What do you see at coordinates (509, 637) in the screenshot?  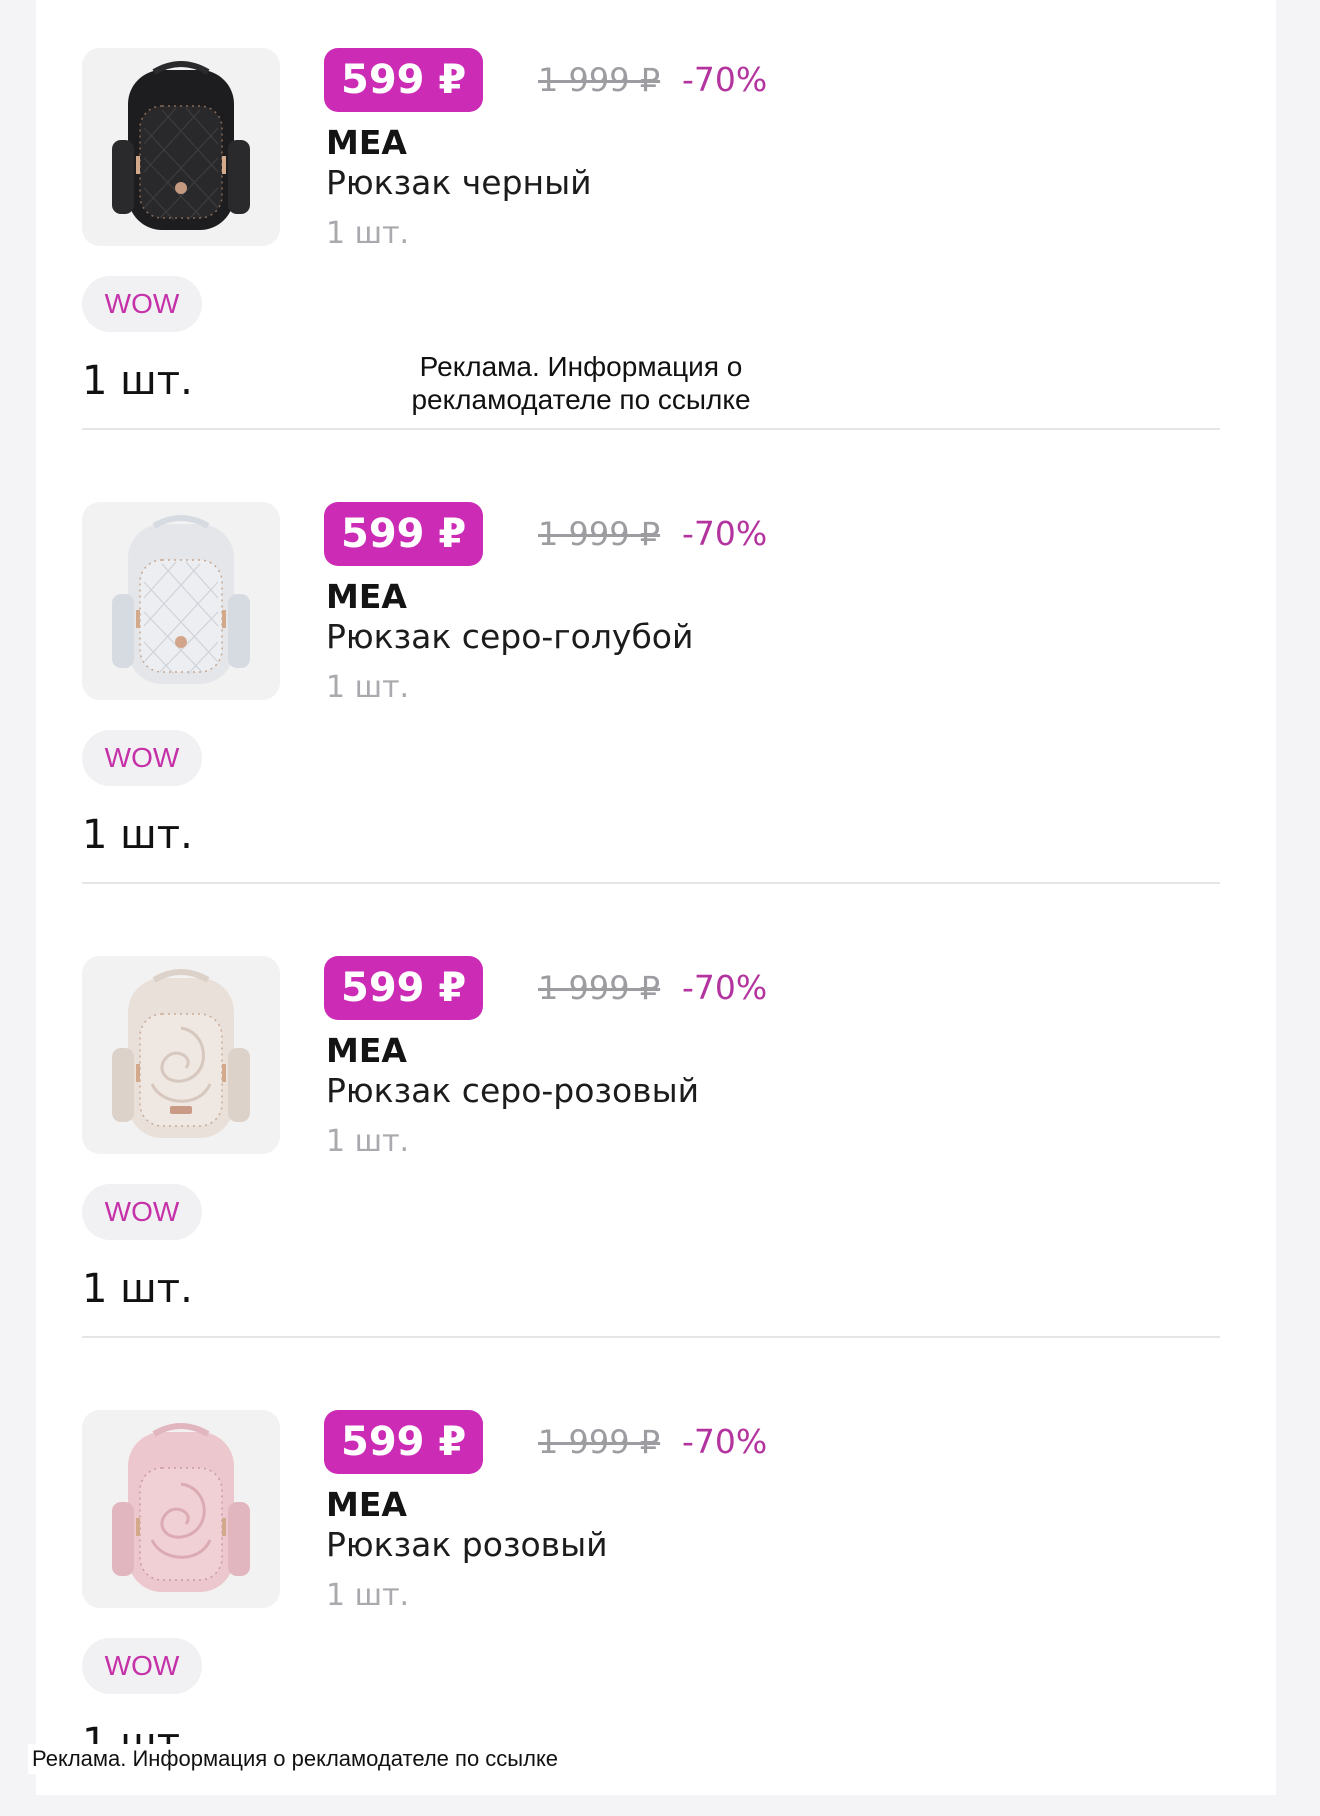 I see `product-name: Рюкзак серо-голубой` at bounding box center [509, 637].